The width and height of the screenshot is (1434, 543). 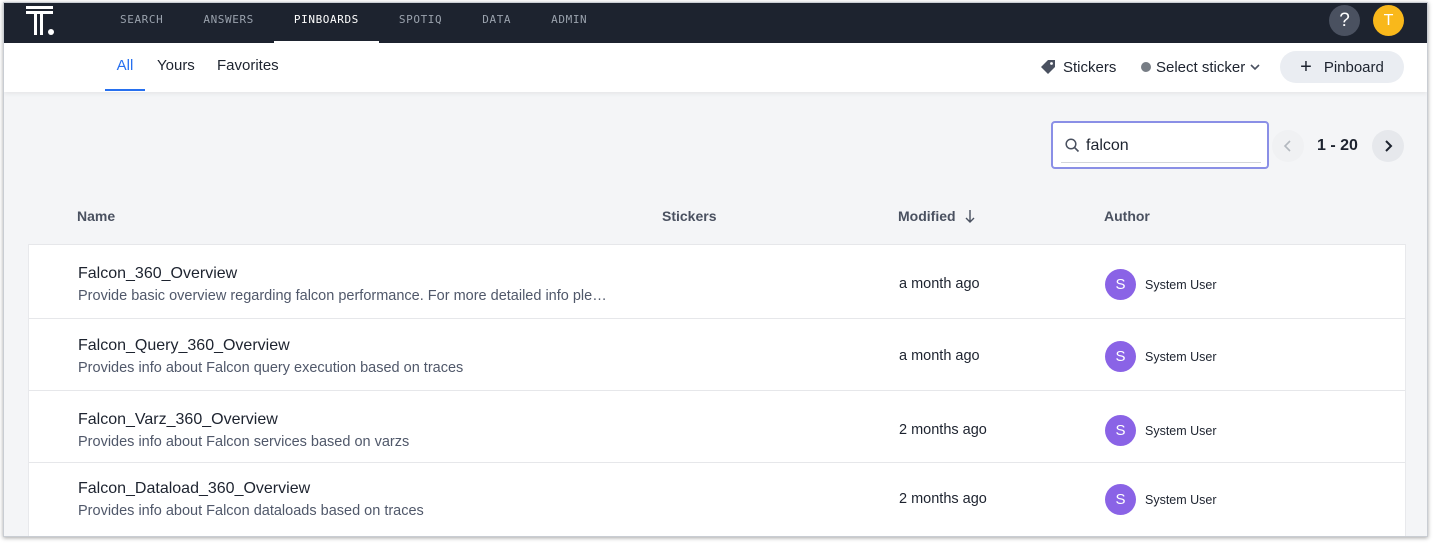 What do you see at coordinates (125, 67) in the screenshot?
I see `tab-all: All` at bounding box center [125, 67].